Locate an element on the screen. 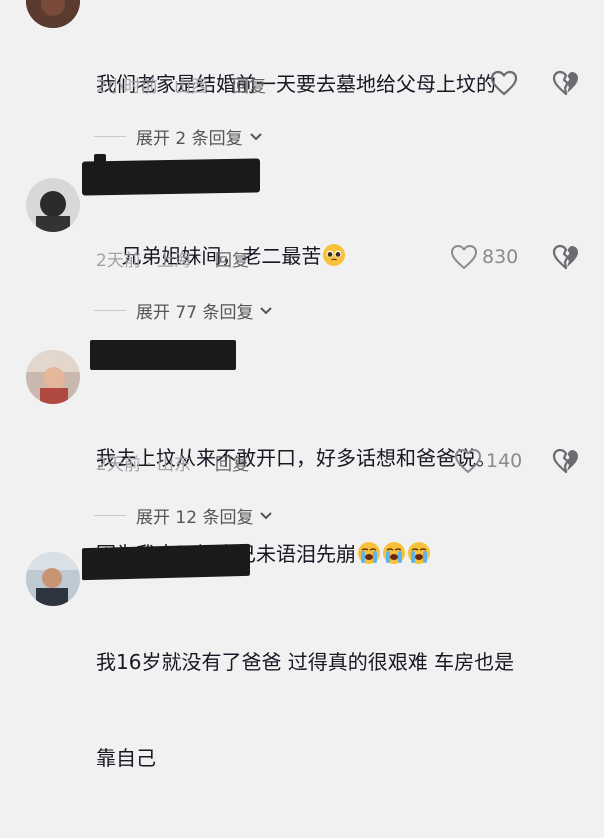 Image resolution: width=604 pixels, height=838 pixels. like-button: 140 is located at coordinates (488, 461).